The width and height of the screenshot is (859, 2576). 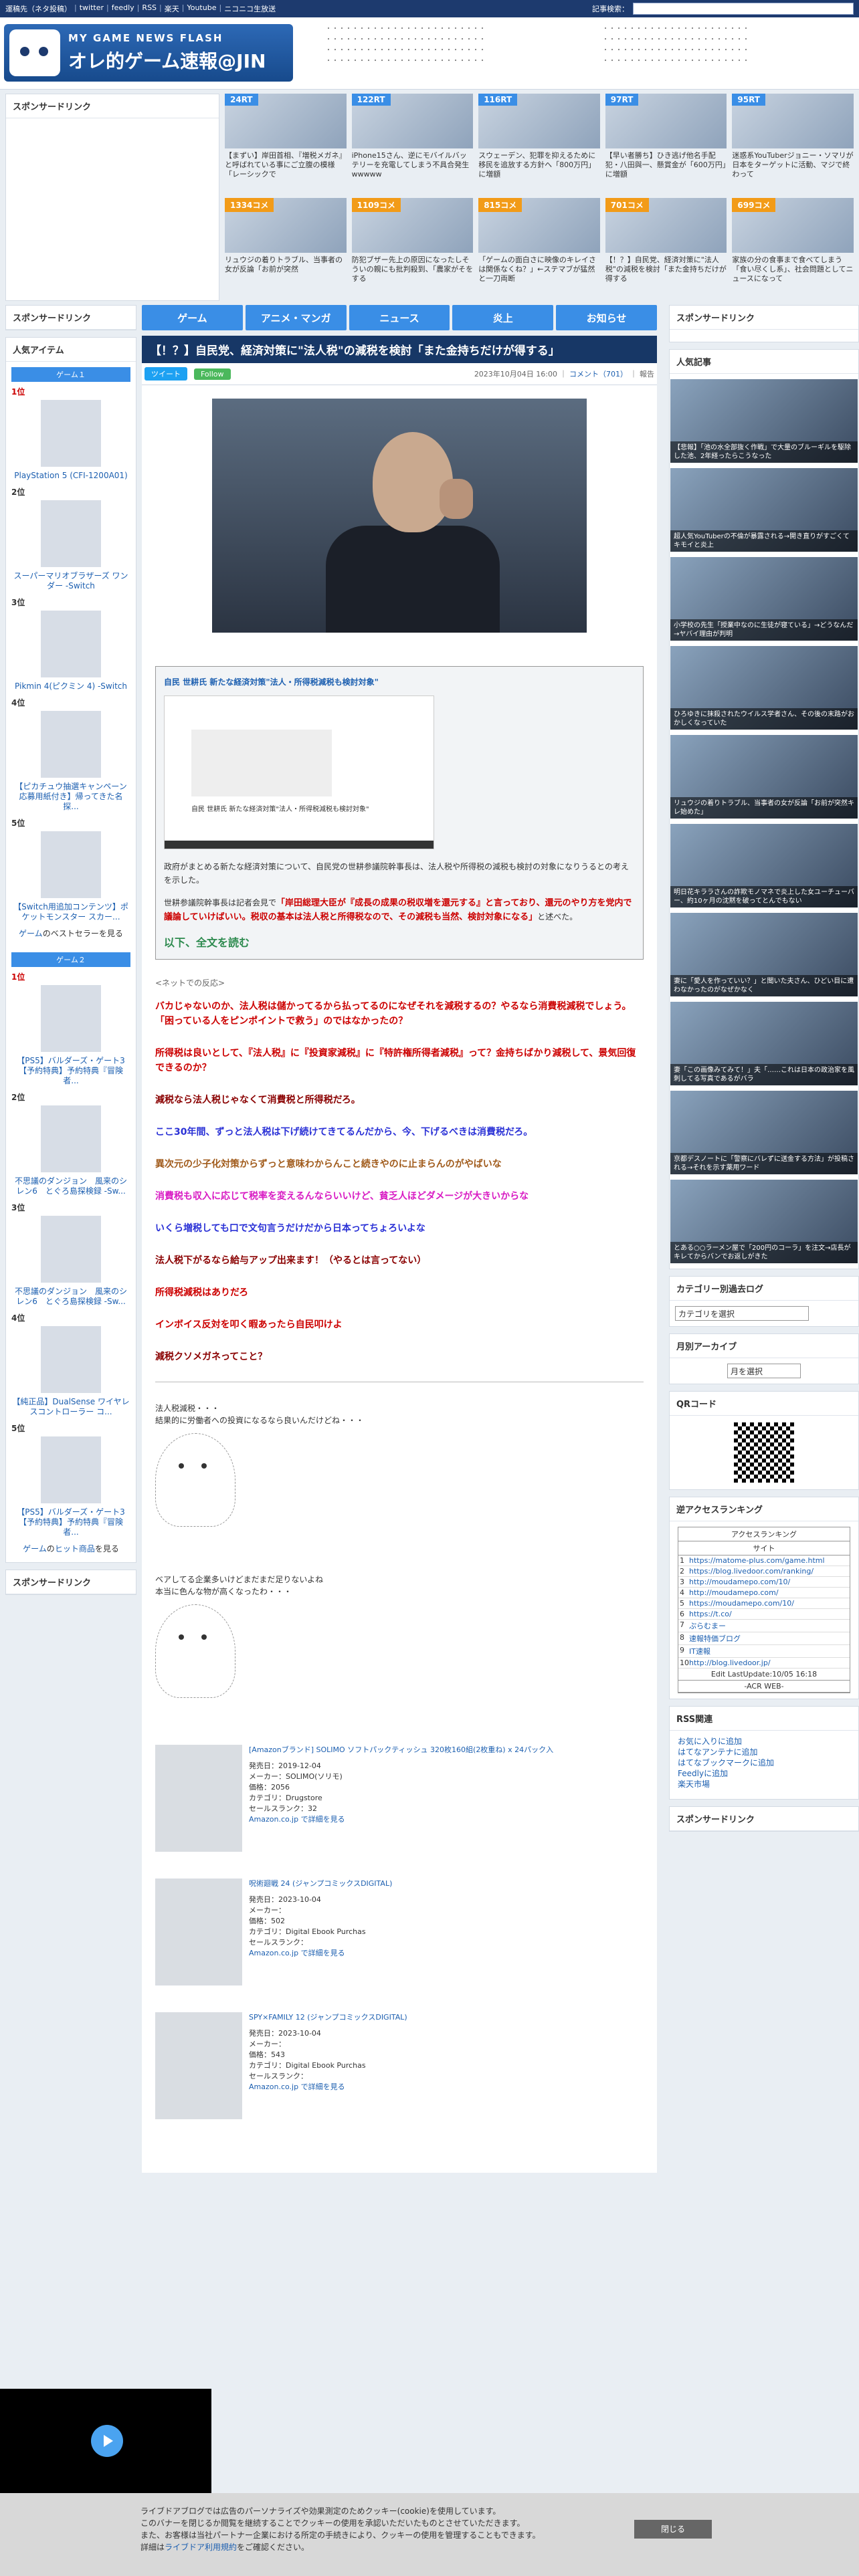 I want to click on rss-link: 楽天市場, so click(x=764, y=1784).